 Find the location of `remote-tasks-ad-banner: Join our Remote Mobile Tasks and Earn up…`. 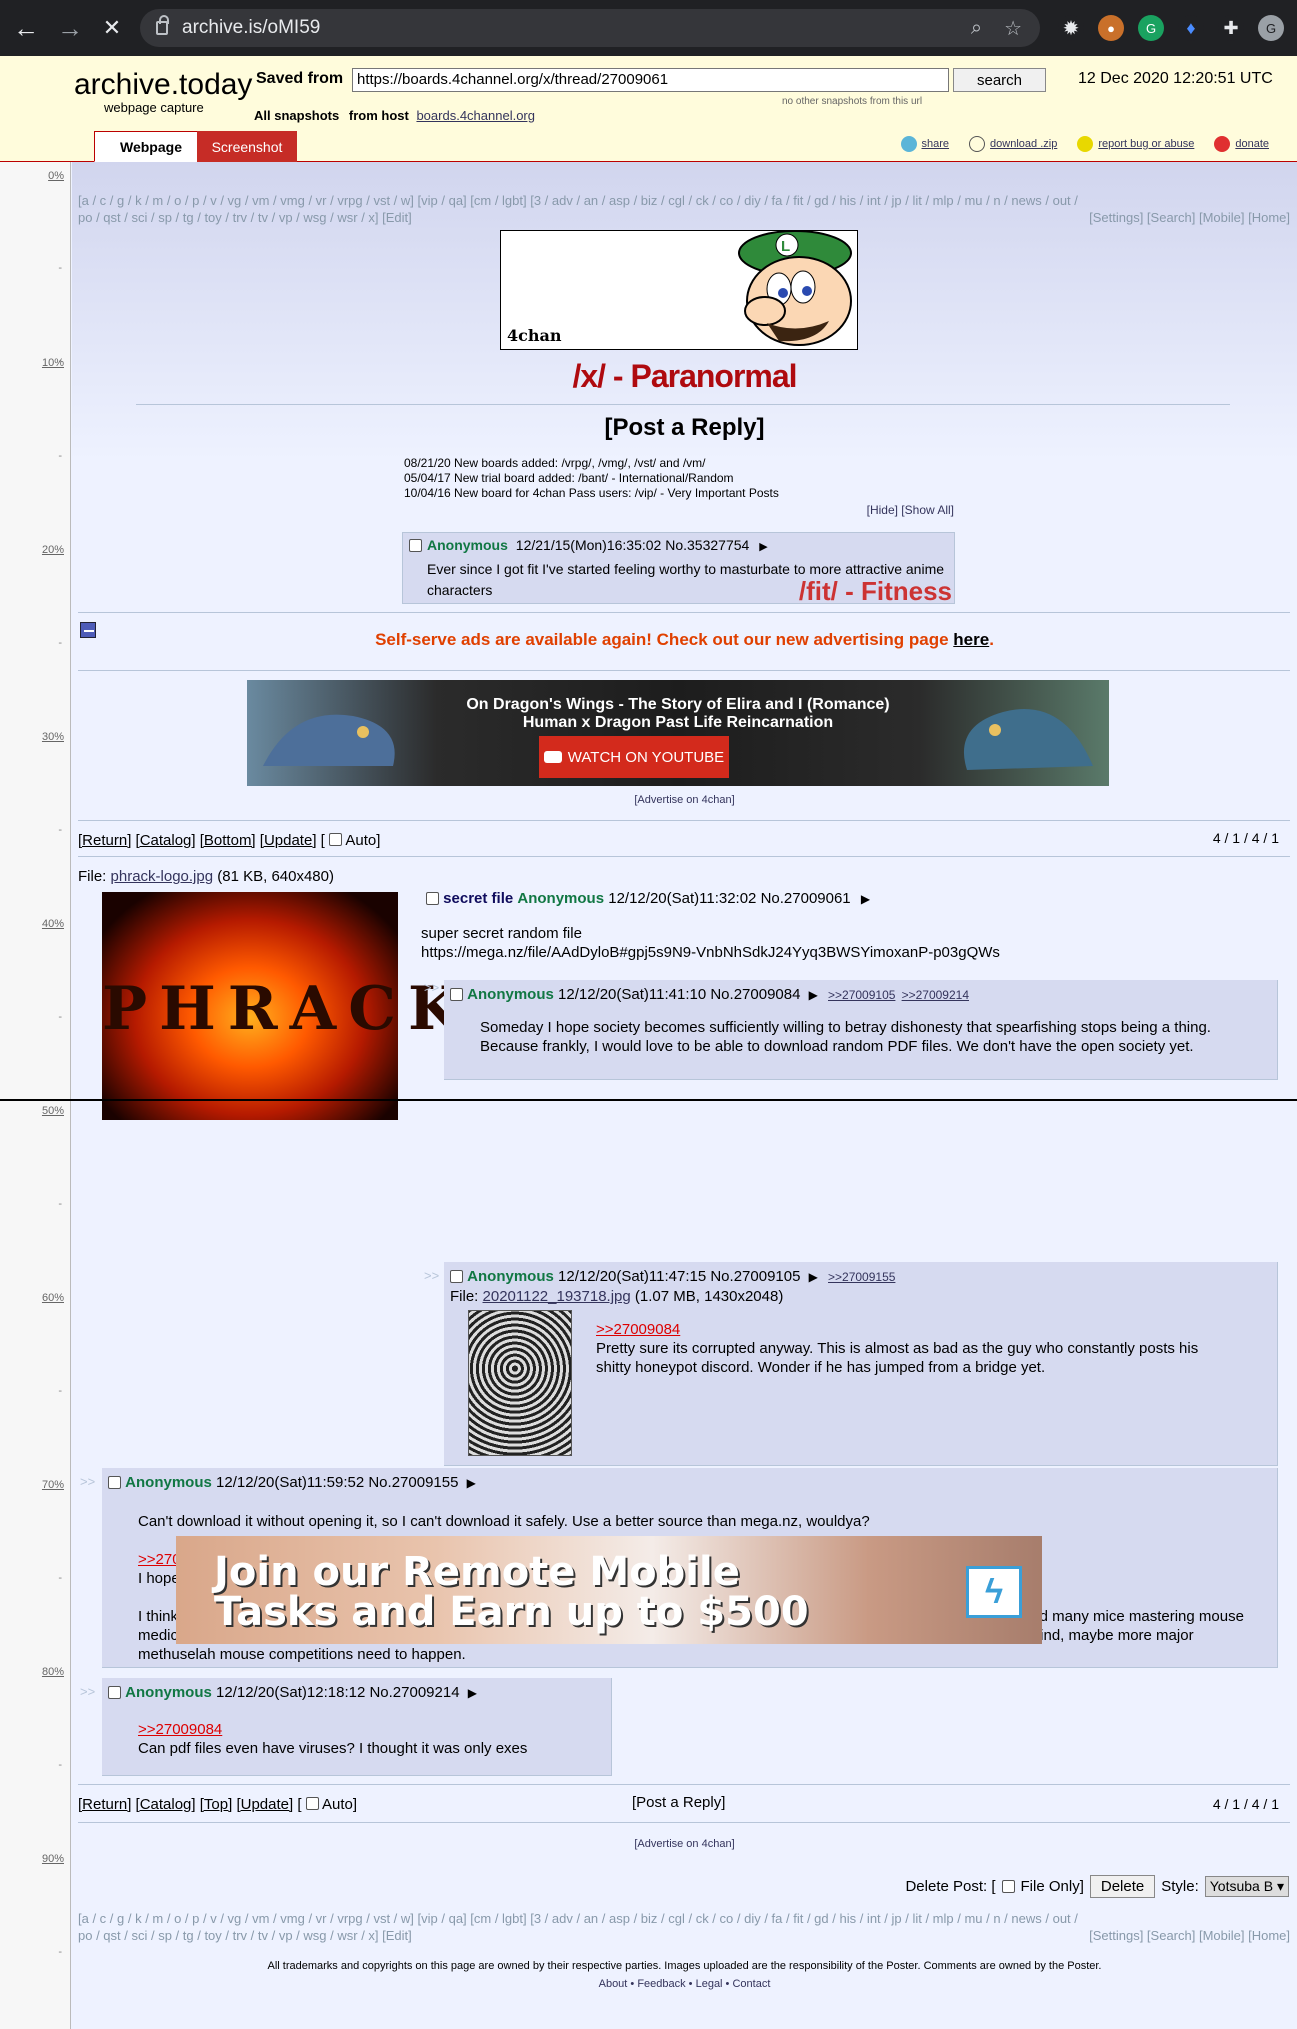

remote-tasks-ad-banner: Join our Remote Mobile Tasks and Earn up… is located at coordinates (609, 1590).